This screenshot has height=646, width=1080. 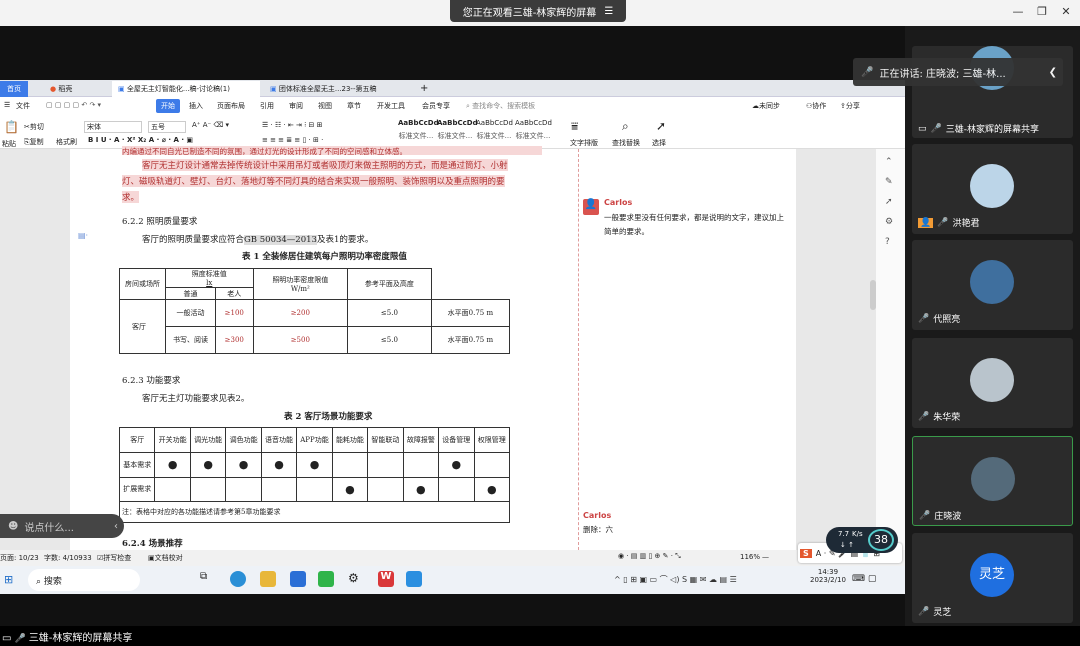 I want to click on list-icons: ☰ · ☷ · ⇤ ⇥ ⁝ ⊟ ⊞, so click(x=292, y=125).